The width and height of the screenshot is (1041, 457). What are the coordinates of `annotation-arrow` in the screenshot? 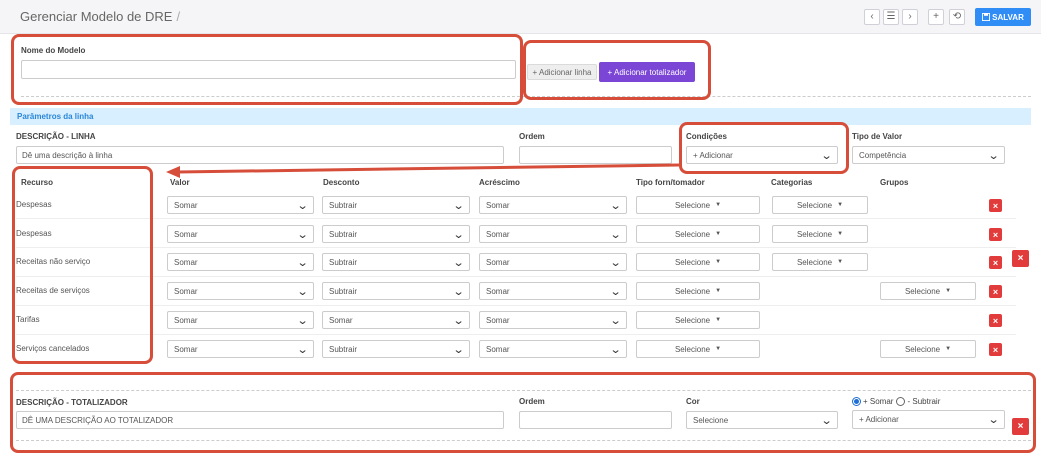 It's located at (423, 170).